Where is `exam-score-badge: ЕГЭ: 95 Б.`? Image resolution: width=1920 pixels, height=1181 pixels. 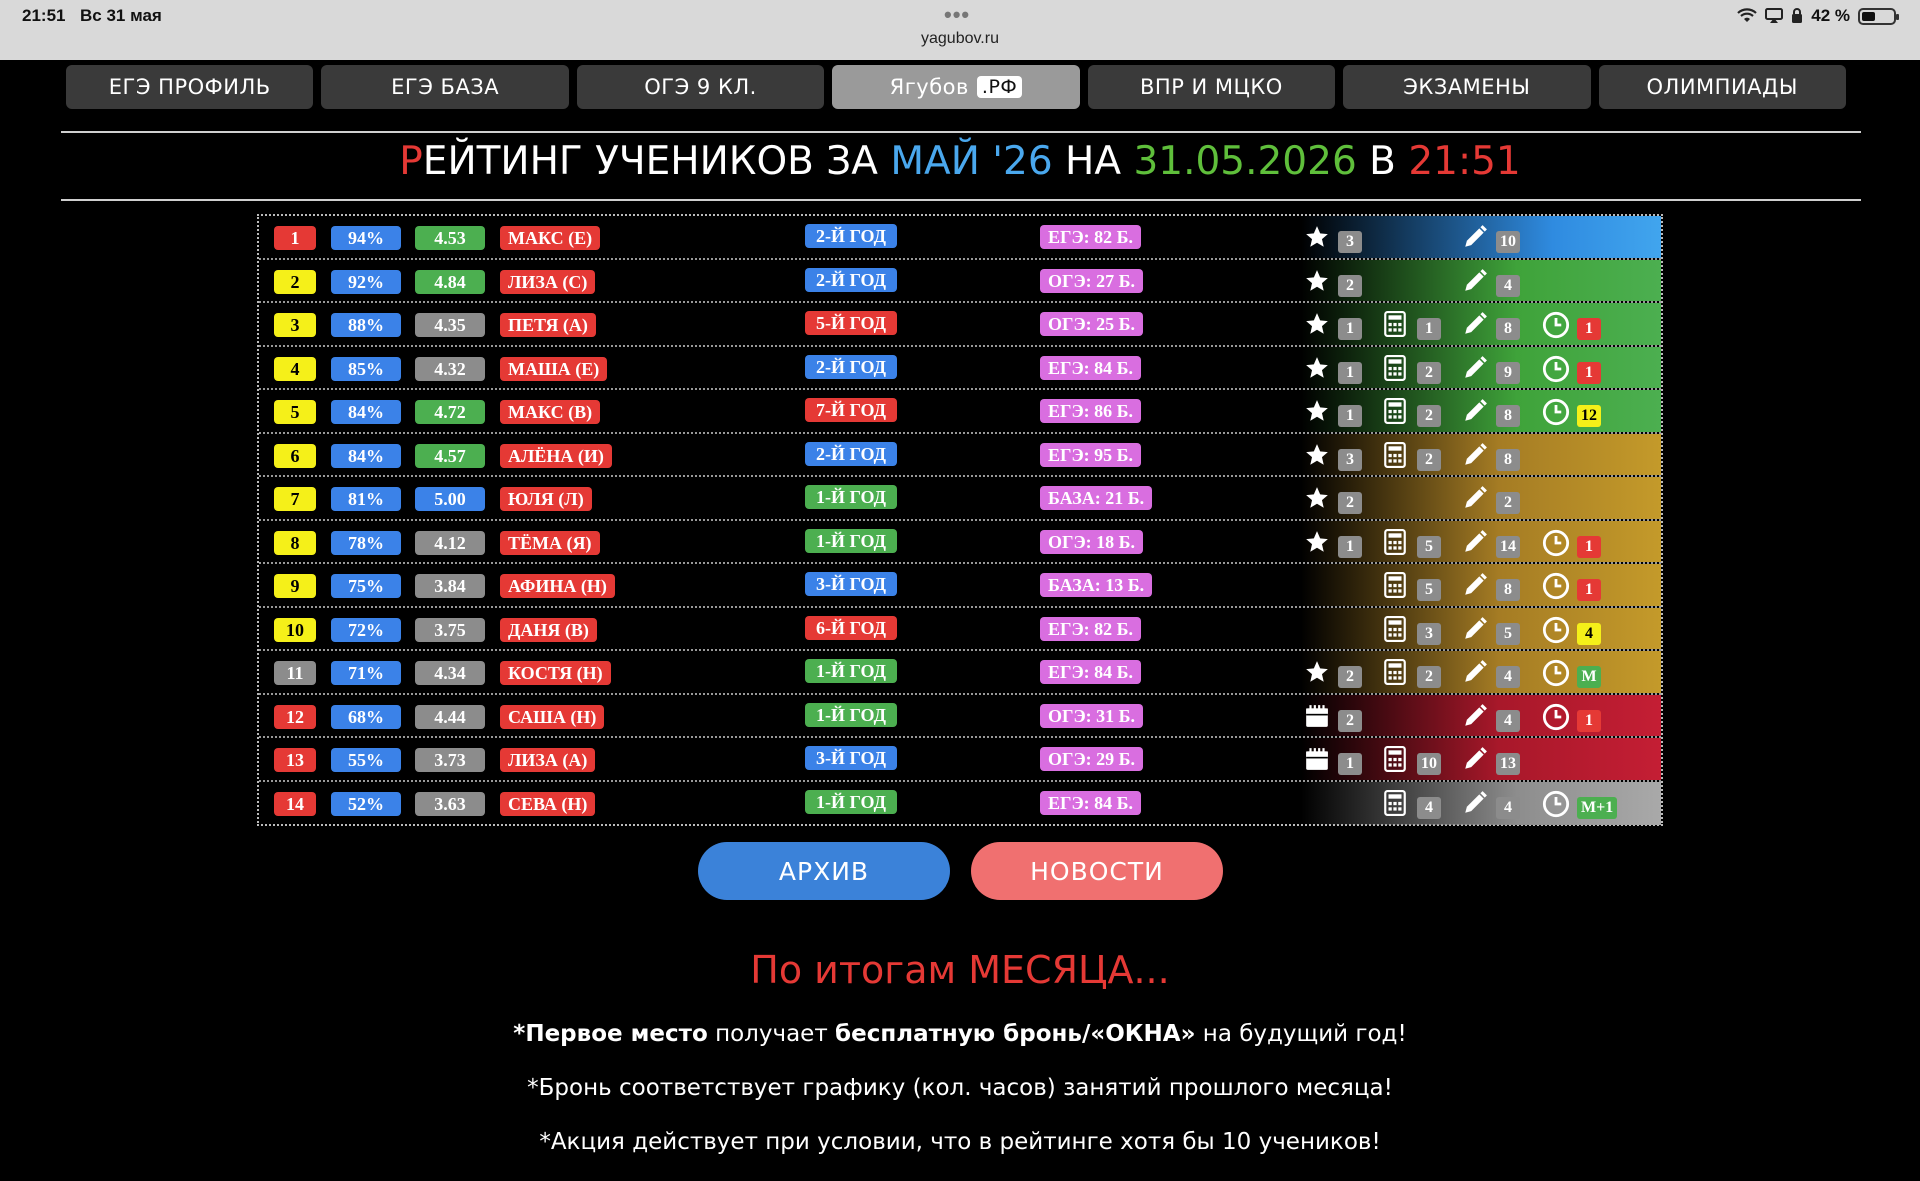 exam-score-badge: ЕГЭ: 95 Б. is located at coordinates (1091, 454).